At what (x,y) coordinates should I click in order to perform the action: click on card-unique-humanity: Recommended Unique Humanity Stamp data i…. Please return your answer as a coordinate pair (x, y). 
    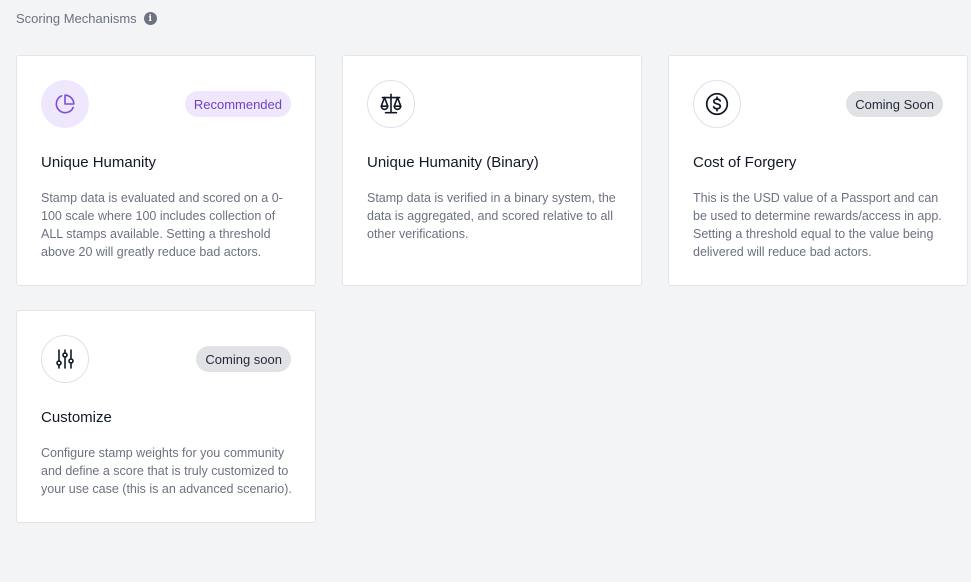
    Looking at the image, I should click on (166, 170).